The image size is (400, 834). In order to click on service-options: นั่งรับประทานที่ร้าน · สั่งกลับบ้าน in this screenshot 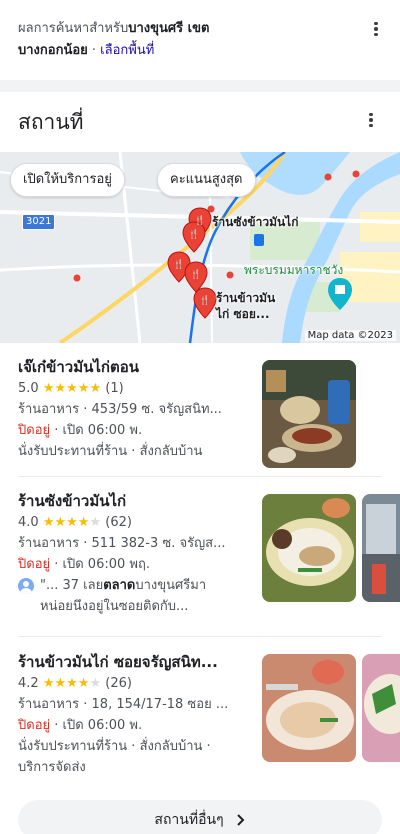, I will do `click(110, 451)`.